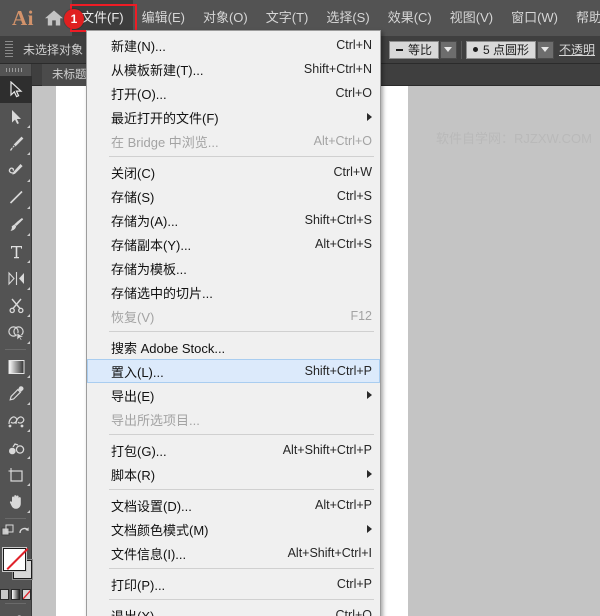  I want to click on menu-row-shortcut: Alt+Ctrl+O, so click(342, 141).